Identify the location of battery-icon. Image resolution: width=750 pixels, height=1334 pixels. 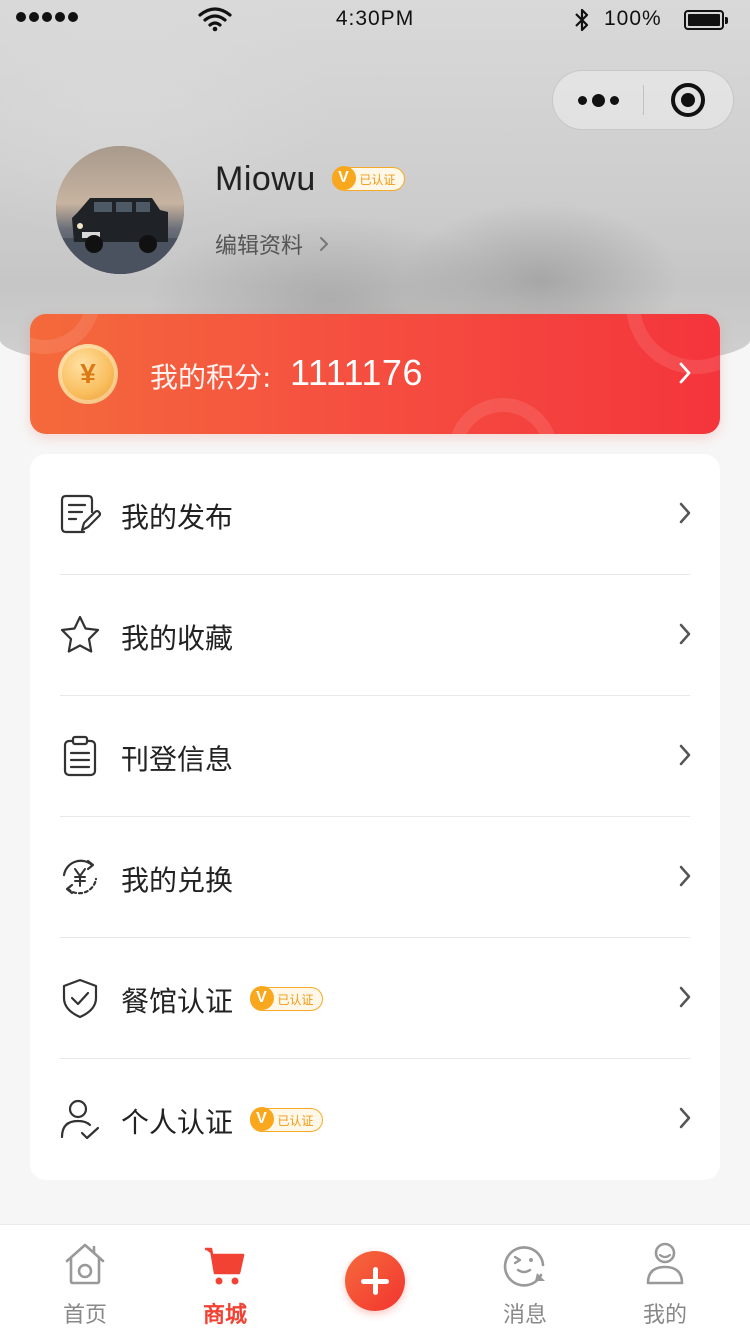
(706, 20).